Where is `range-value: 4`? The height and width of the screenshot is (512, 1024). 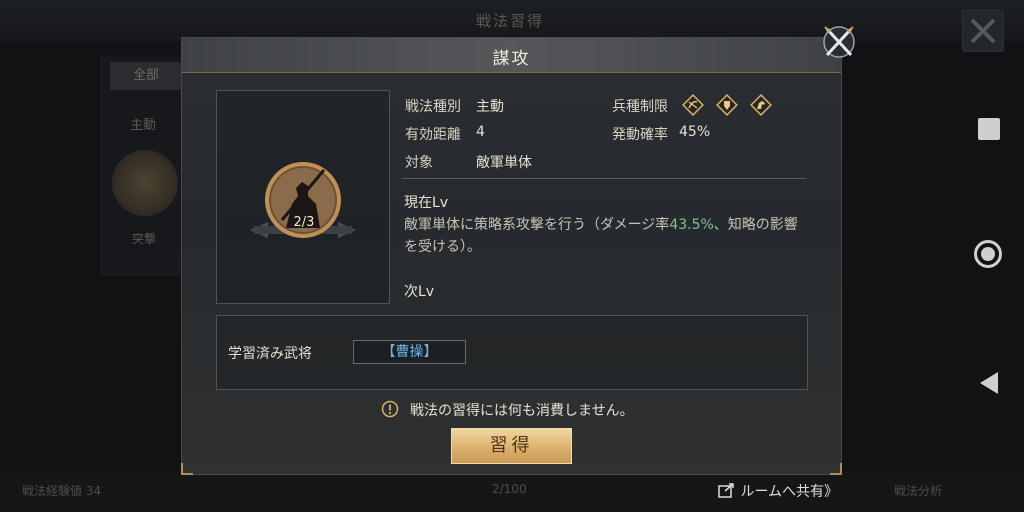
range-value: 4 is located at coordinates (480, 132).